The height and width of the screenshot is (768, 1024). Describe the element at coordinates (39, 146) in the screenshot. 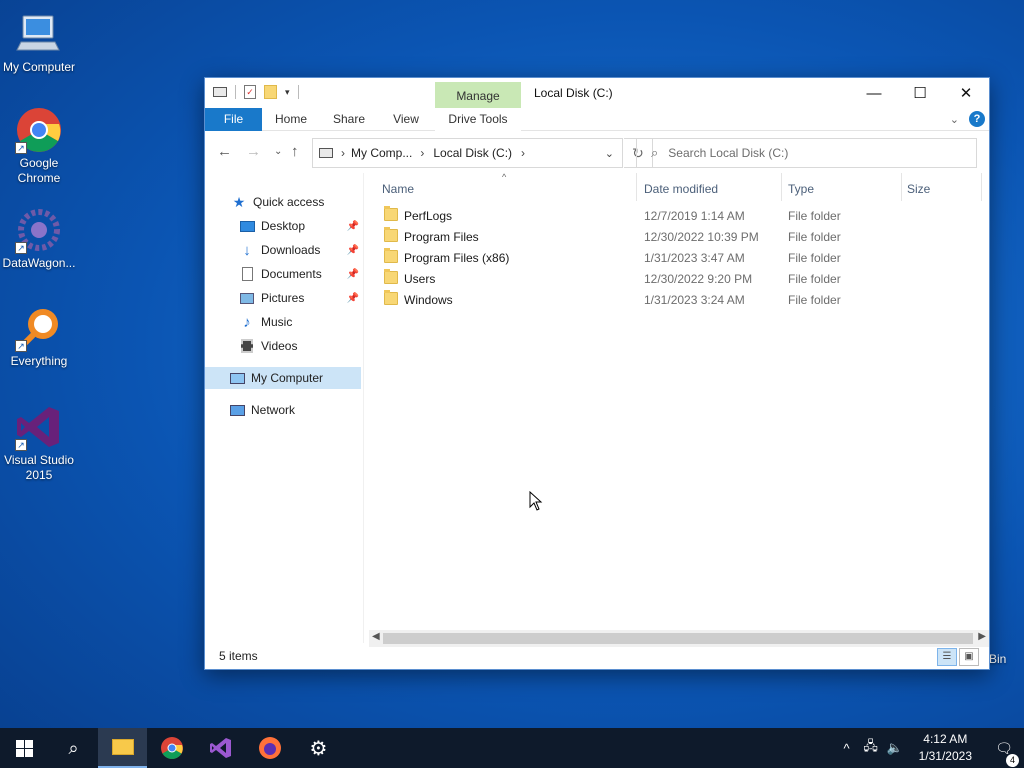

I see `desktop-icon-chrome: ↗ Google Chrome` at that location.